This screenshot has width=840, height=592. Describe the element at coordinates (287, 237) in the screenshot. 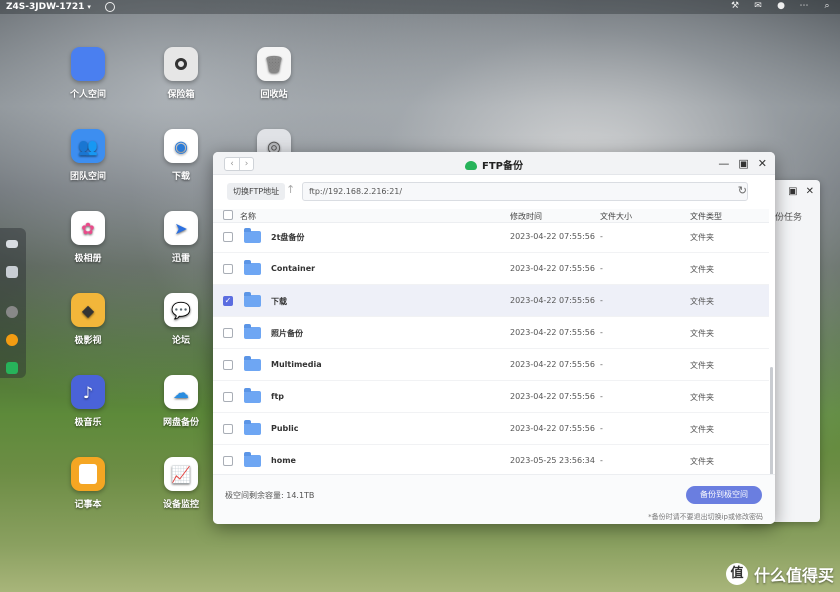

I see `file-name: 2t盘备份` at that location.